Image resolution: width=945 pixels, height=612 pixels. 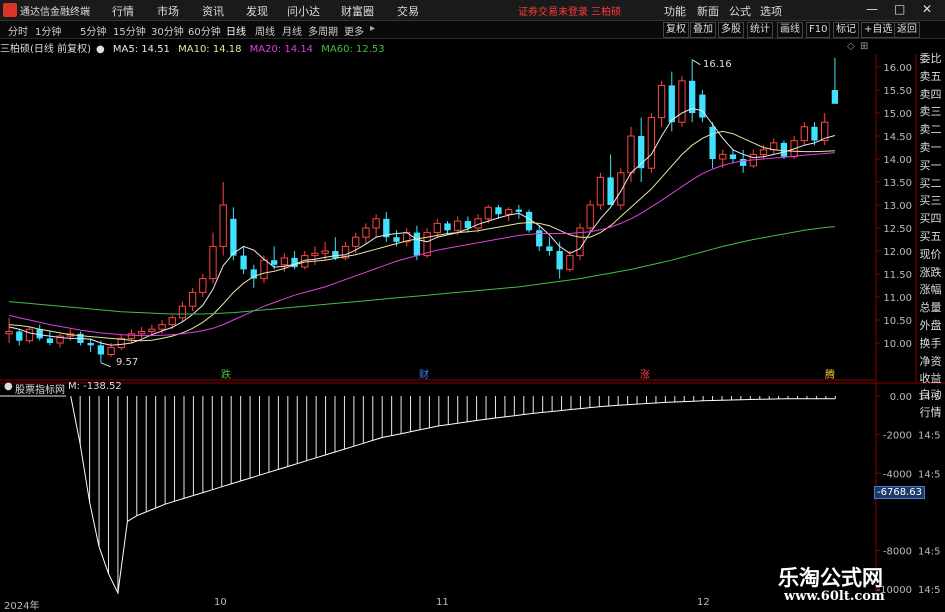 I want to click on quote-label: 现价, so click(x=930, y=254).